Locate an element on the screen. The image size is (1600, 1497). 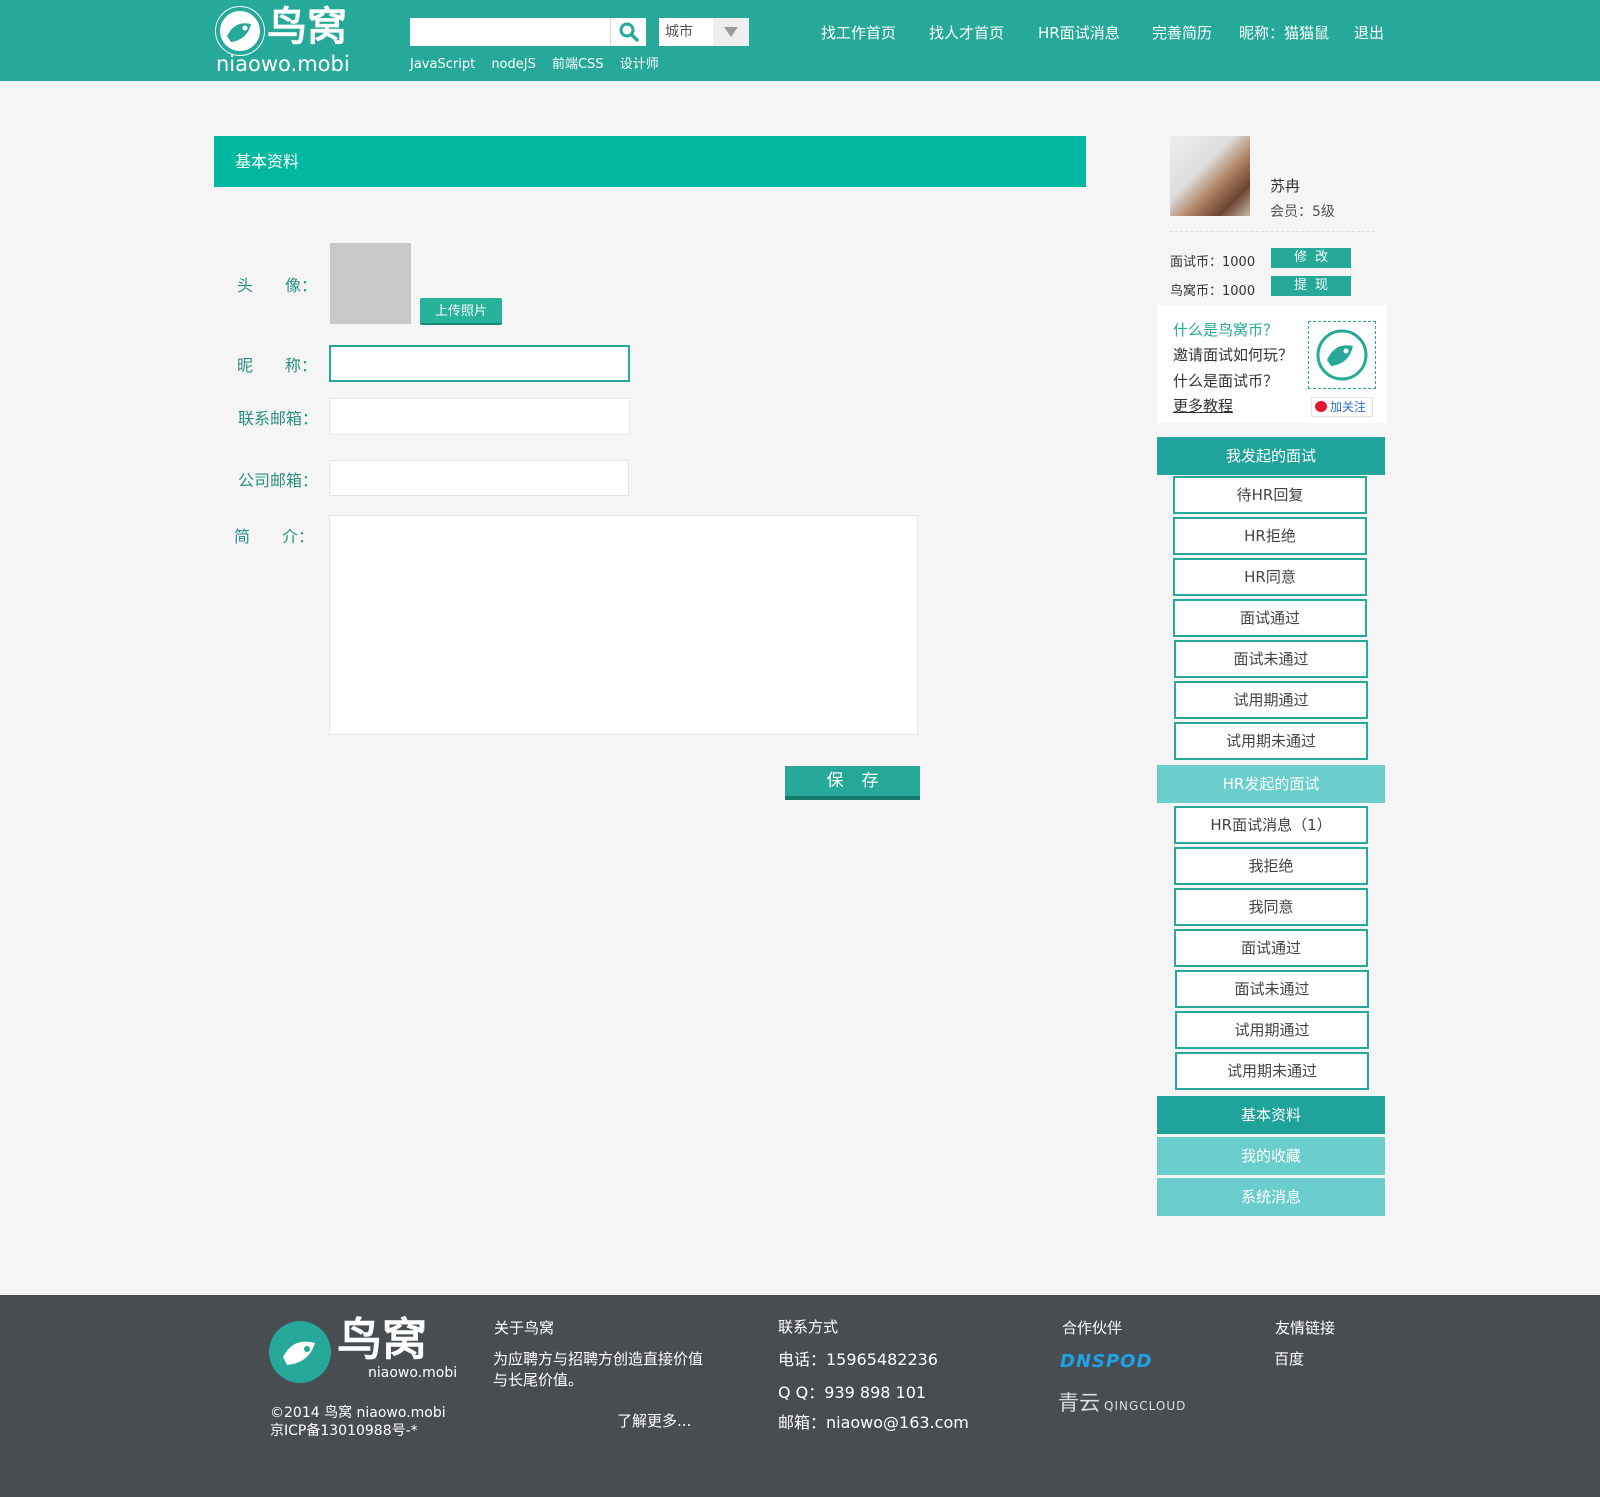
footer-logo-cn: 鸟窝 is located at coordinates (382, 1339).